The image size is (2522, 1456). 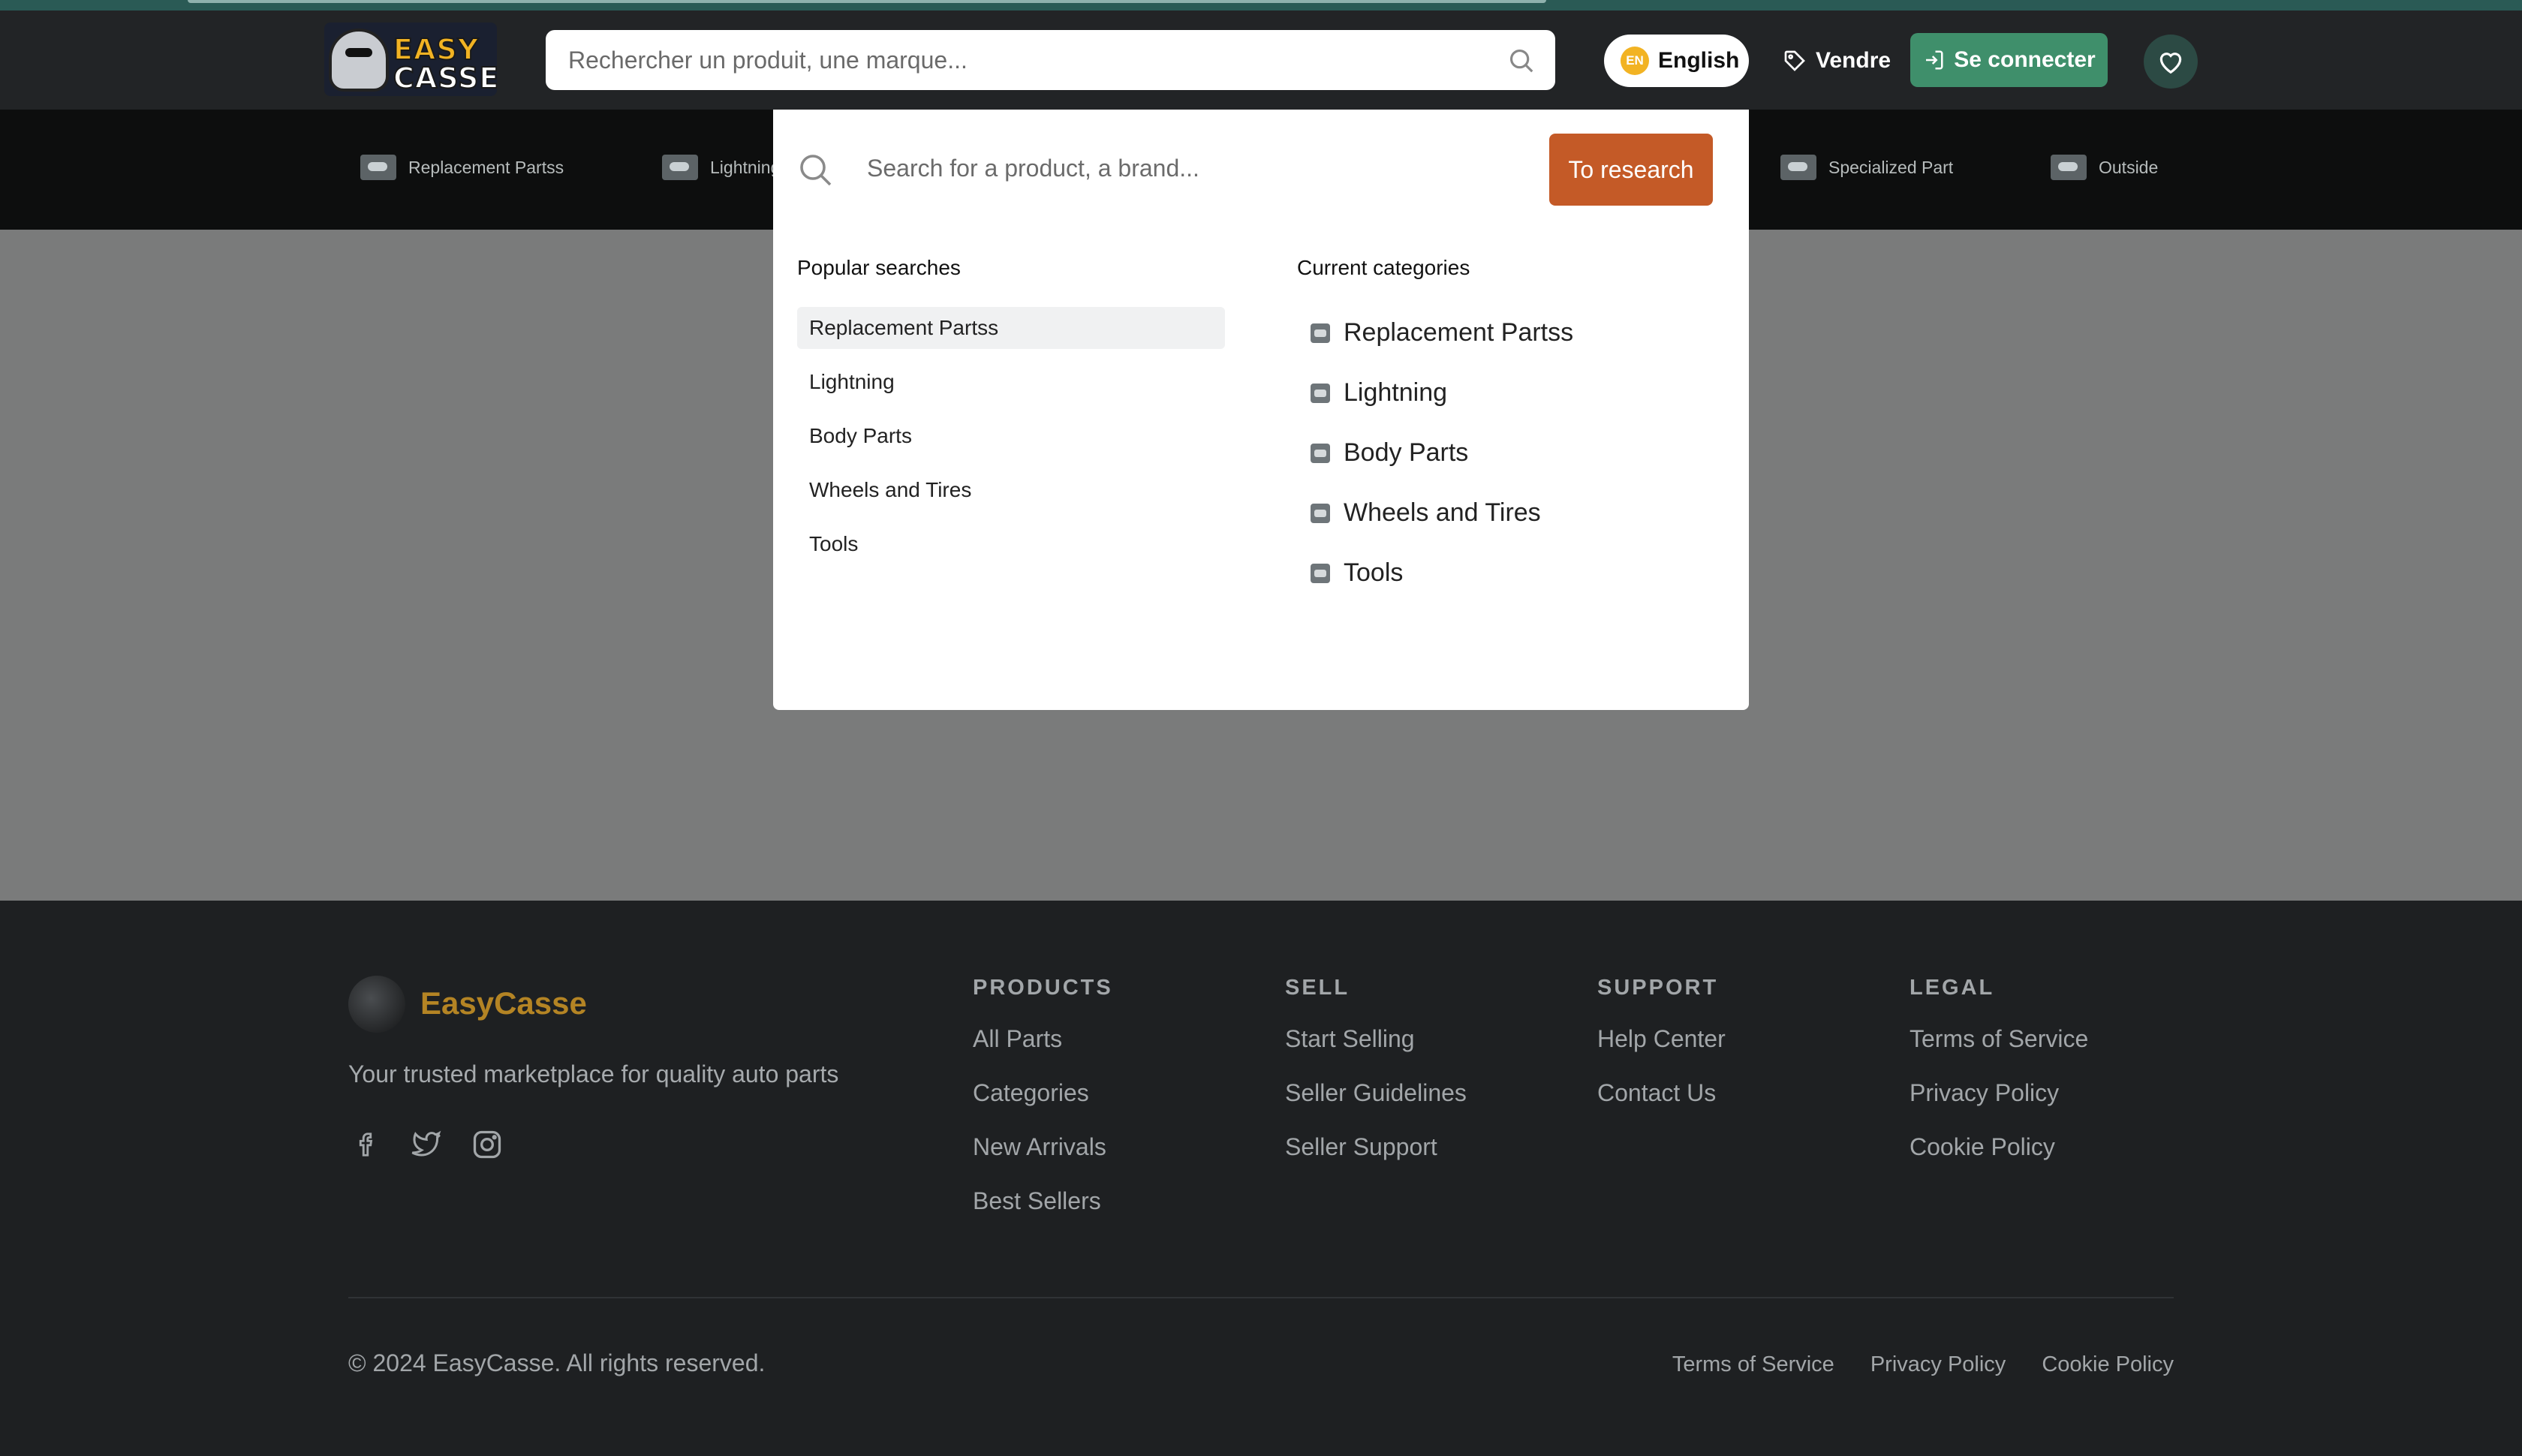 What do you see at coordinates (1699, 60) in the screenshot?
I see `language-label: English` at bounding box center [1699, 60].